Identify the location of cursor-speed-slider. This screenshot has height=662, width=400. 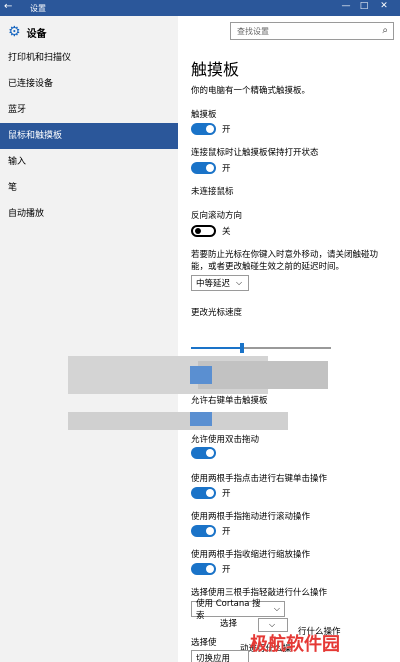
(261, 348).